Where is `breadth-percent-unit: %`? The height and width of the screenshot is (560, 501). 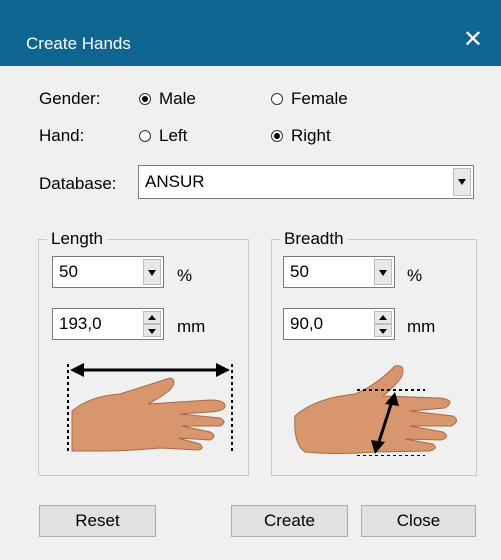
breadth-percent-unit: % is located at coordinates (415, 275).